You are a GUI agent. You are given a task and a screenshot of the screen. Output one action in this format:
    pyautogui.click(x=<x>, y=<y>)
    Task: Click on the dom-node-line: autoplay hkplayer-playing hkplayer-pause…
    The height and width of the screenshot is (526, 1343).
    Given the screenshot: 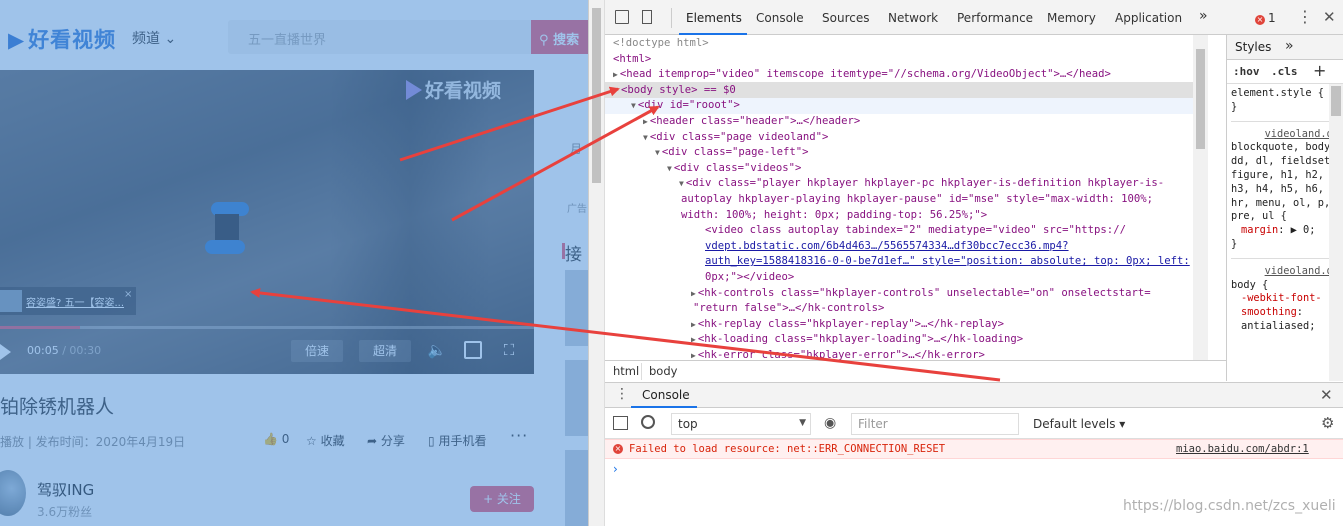 What is the action you would take?
    pyautogui.click(x=916, y=200)
    